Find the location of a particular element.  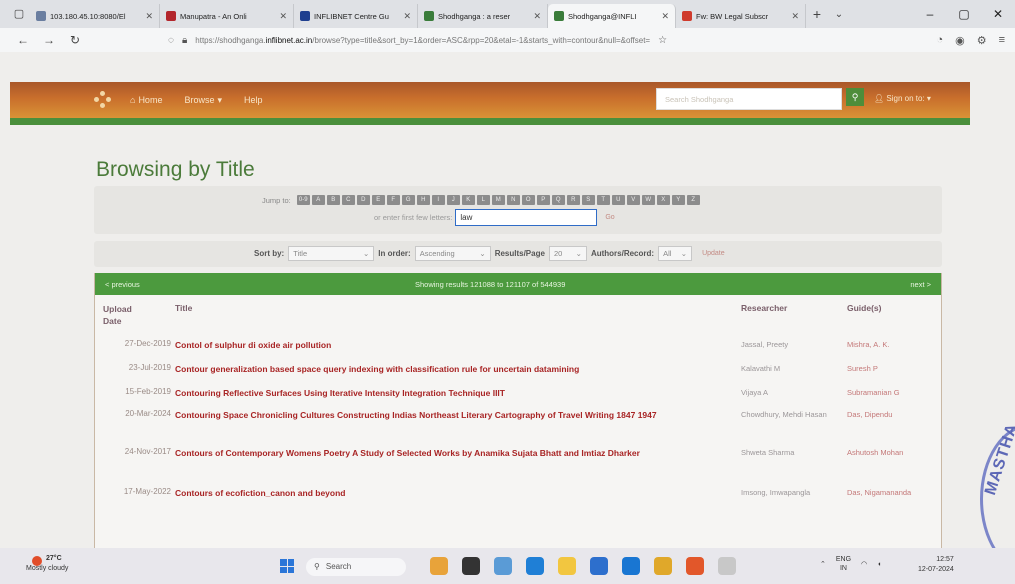

researcher-link: Imsong, Imwapangla is located at coordinates (786, 492).